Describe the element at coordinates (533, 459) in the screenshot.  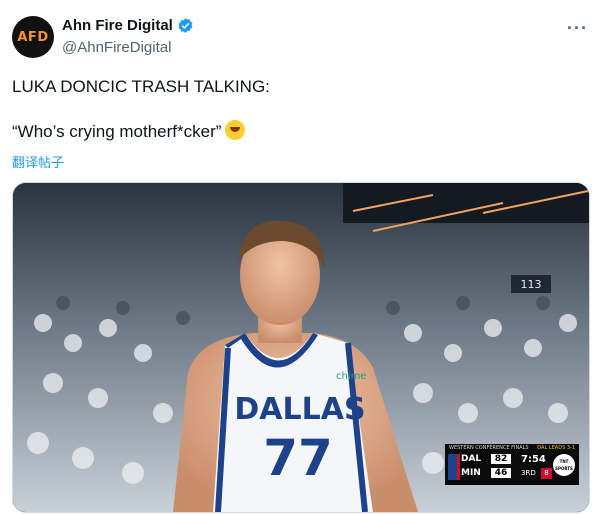
I see `game-clock: 7:54` at that location.